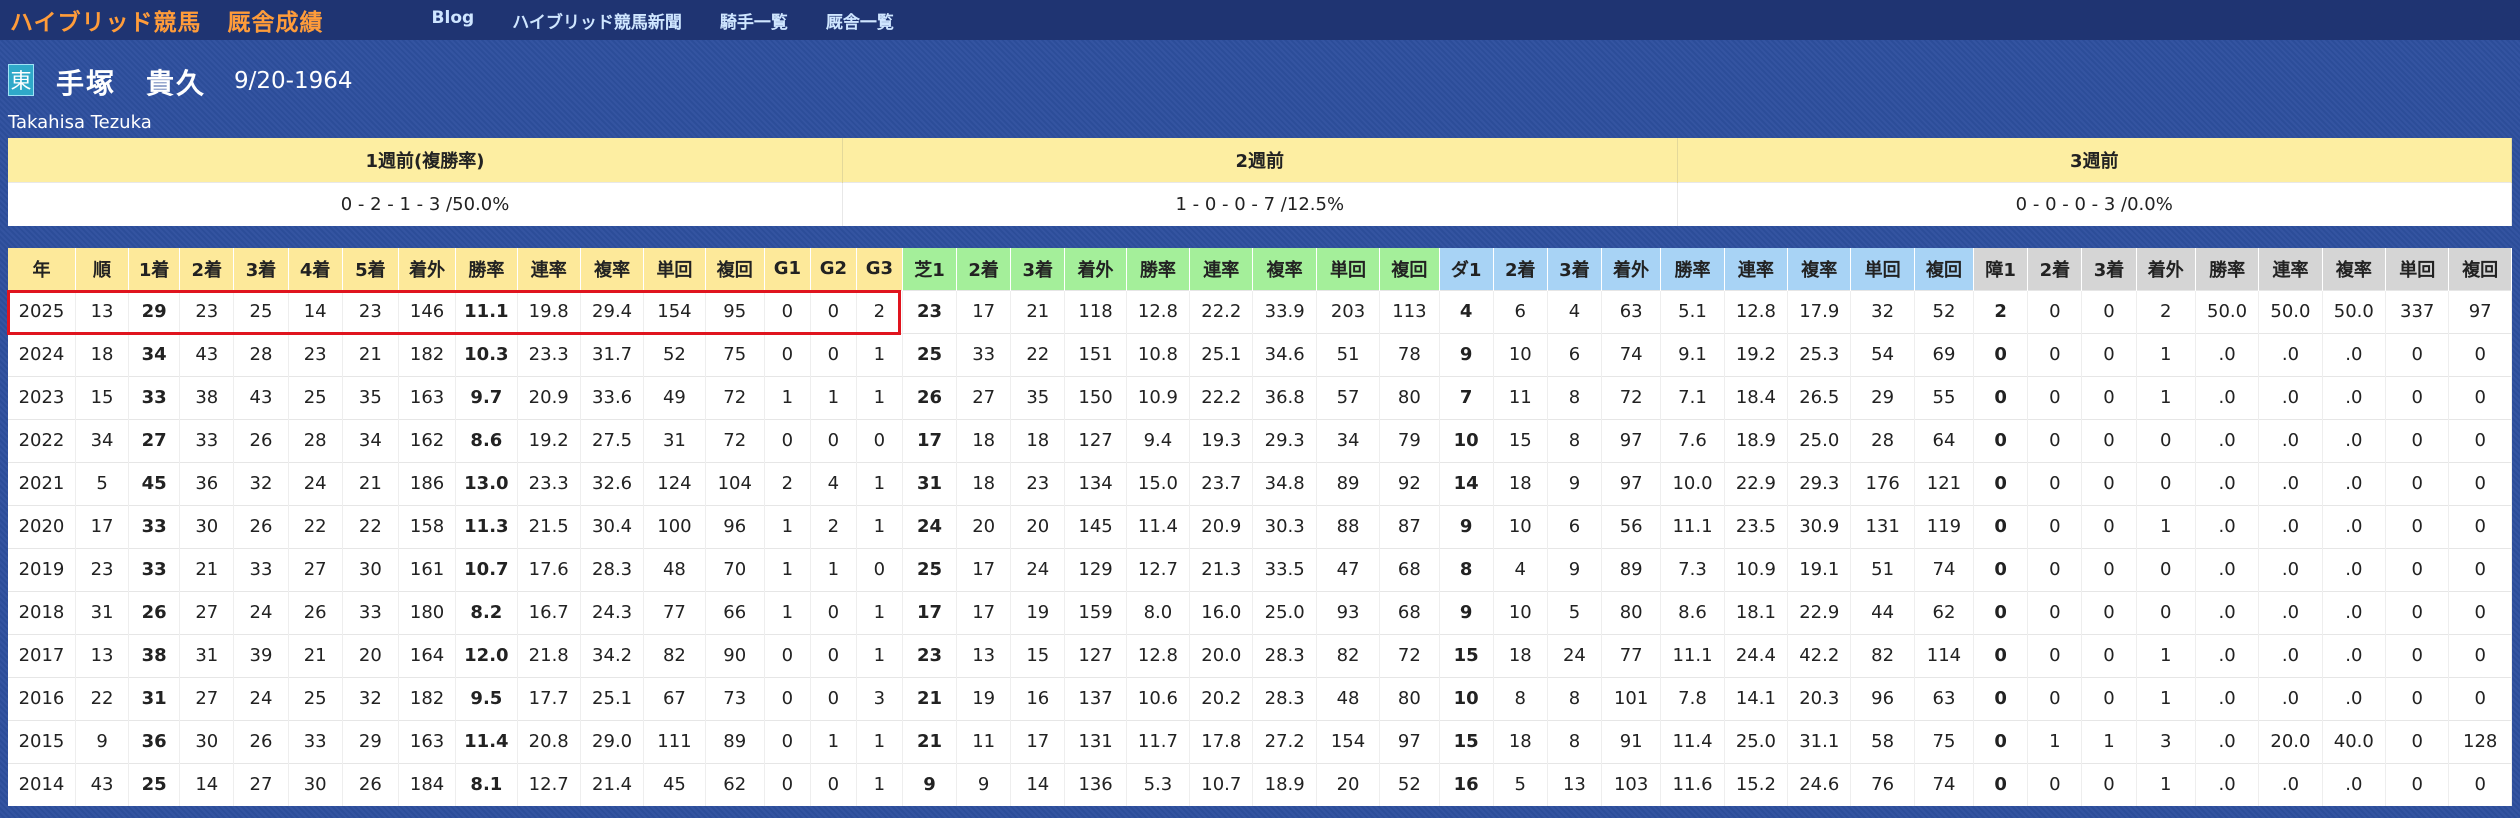  Describe the element at coordinates (486, 440) in the screenshot. I see `stats-cell: 8.6` at that location.